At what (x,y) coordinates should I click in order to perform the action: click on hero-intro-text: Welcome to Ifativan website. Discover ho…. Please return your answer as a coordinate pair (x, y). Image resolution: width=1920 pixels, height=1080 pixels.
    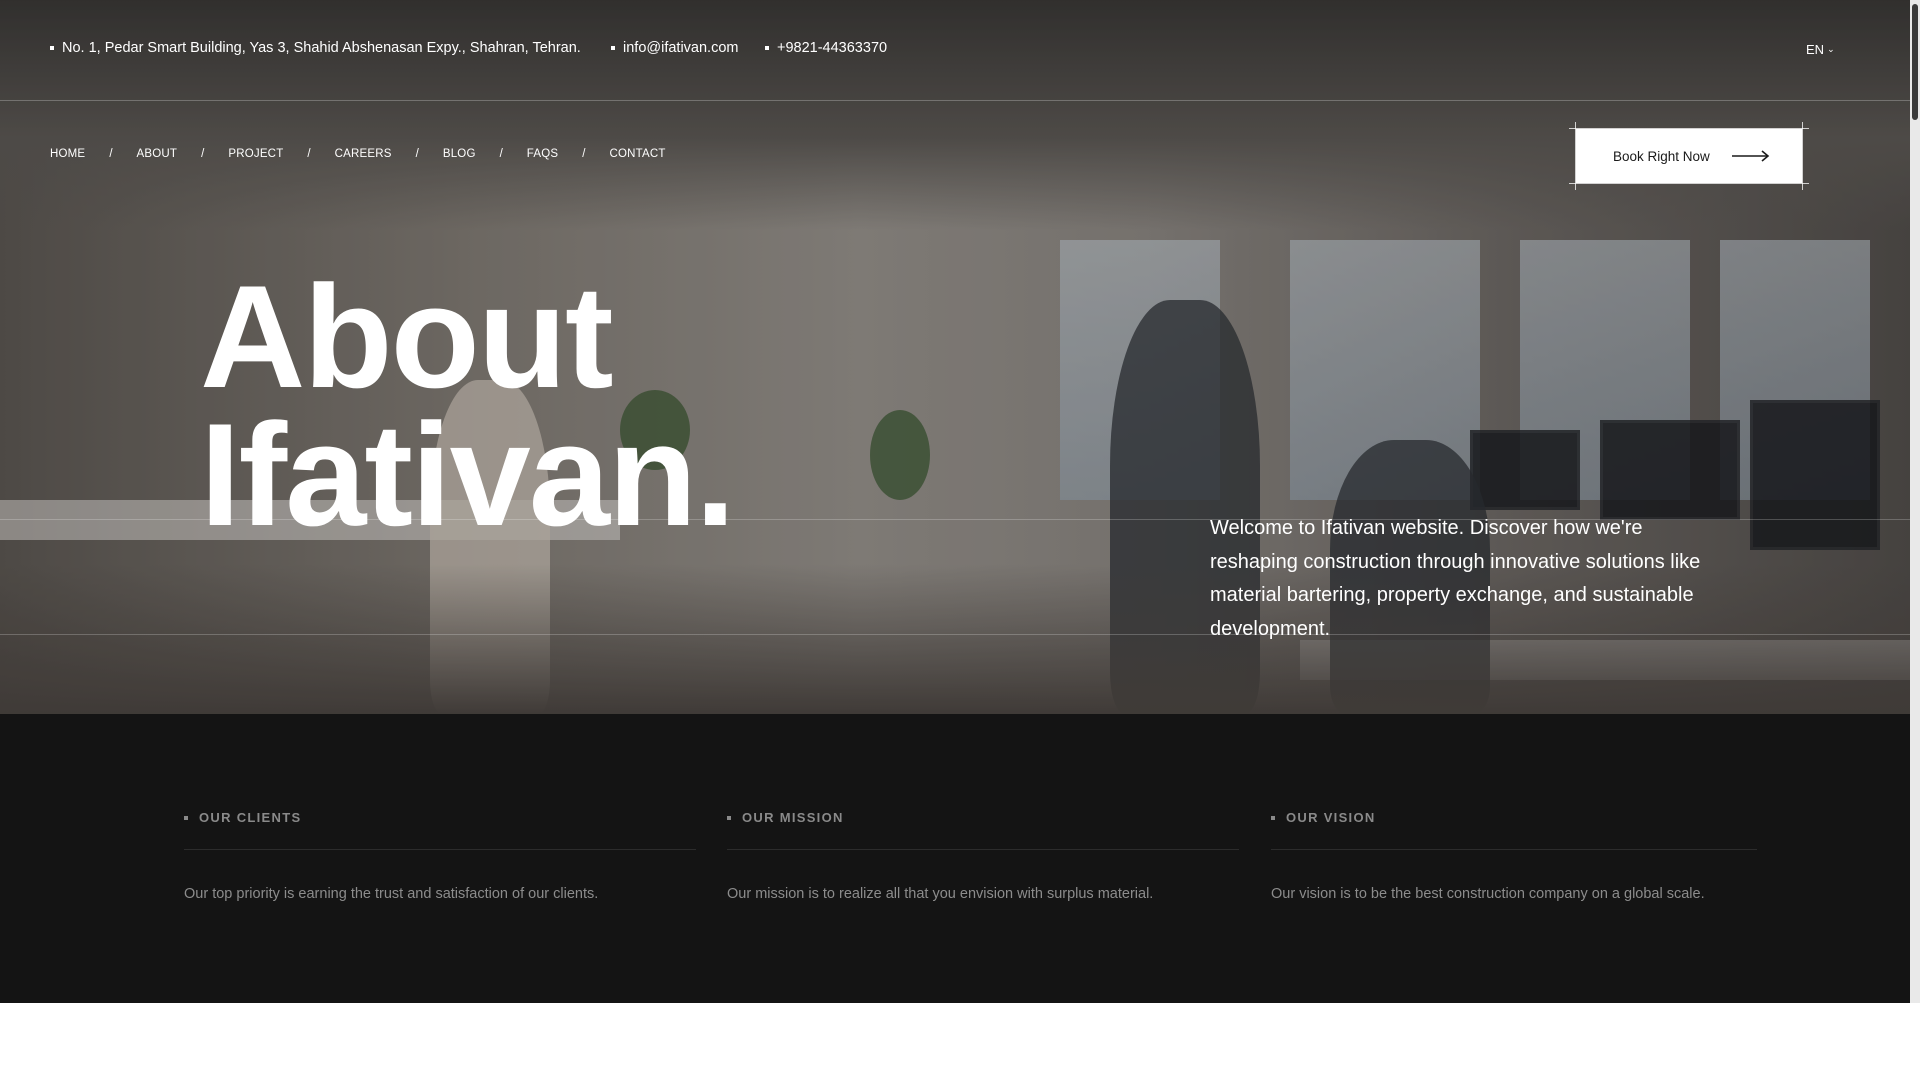
    Looking at the image, I should click on (1455, 578).